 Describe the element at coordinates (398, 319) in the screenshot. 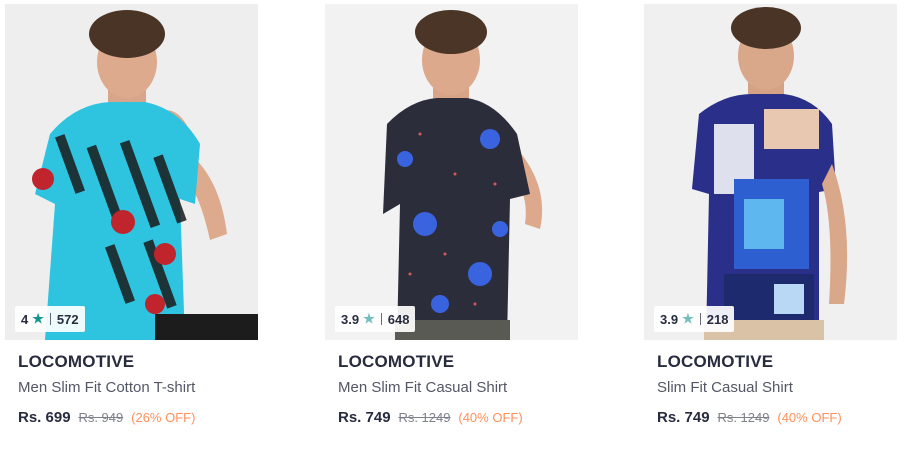

I see `rating-count: 648` at that location.